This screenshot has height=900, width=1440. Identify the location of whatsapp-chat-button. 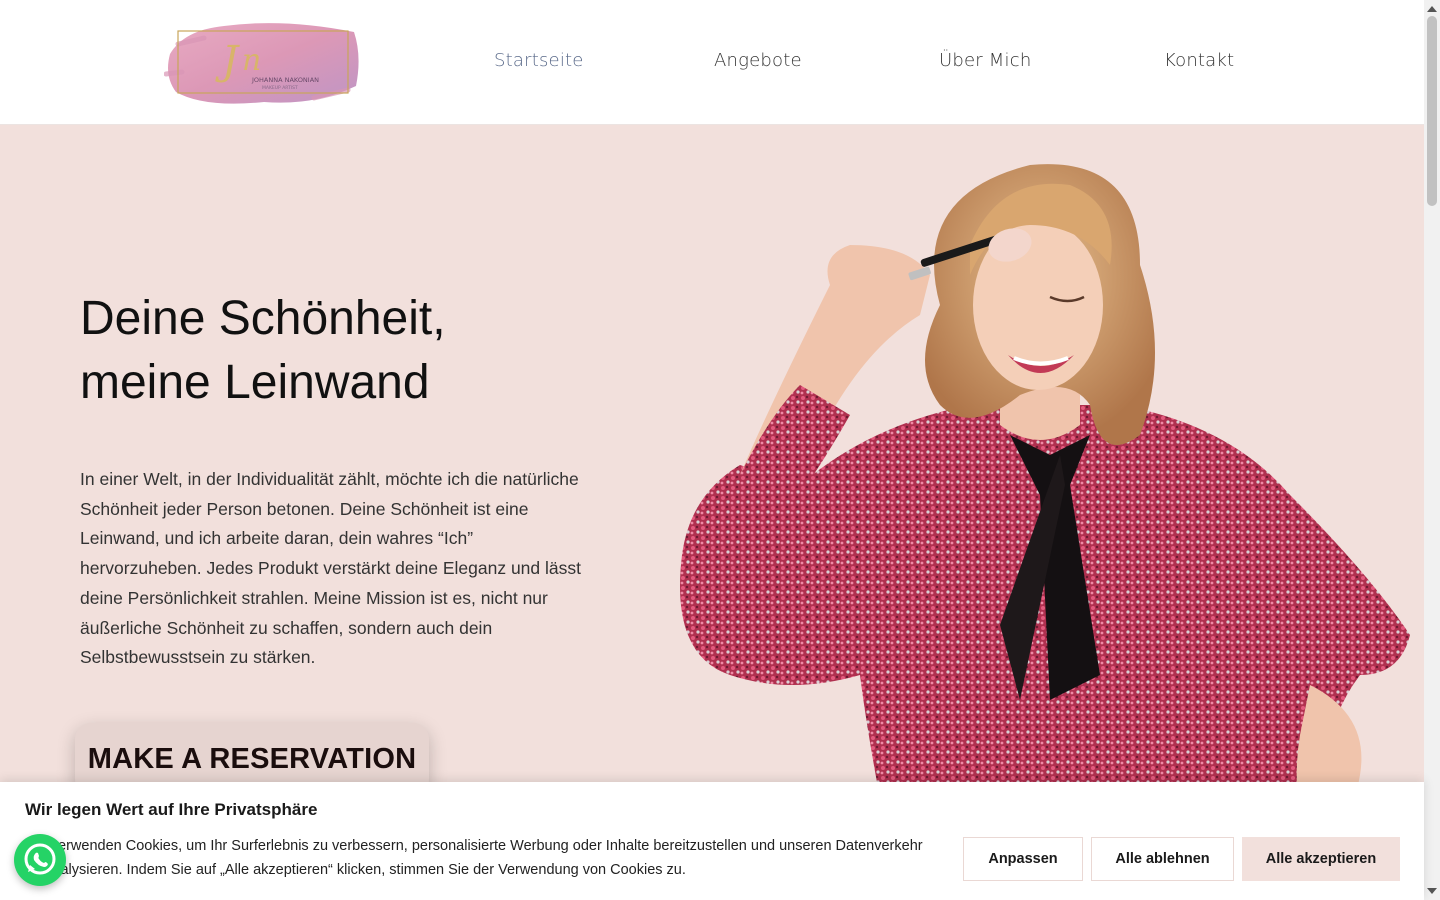
(40, 860).